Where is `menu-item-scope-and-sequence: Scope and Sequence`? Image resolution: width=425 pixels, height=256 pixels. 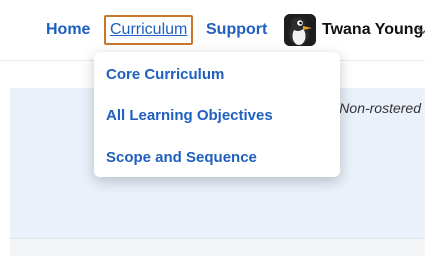 menu-item-scope-and-sequence: Scope and Sequence is located at coordinates (181, 158).